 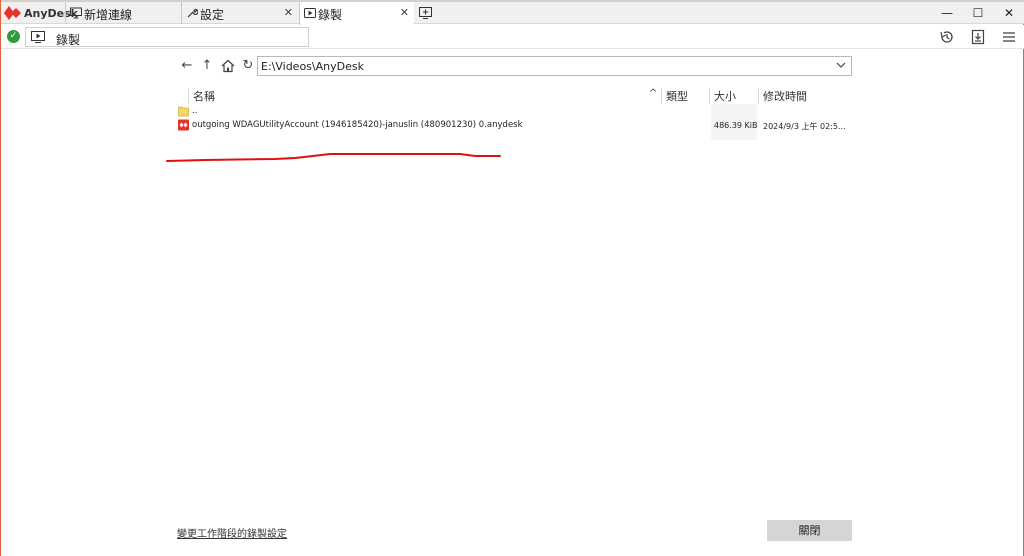 I want to click on tab-settings: 設定 ✕, so click(x=239, y=13).